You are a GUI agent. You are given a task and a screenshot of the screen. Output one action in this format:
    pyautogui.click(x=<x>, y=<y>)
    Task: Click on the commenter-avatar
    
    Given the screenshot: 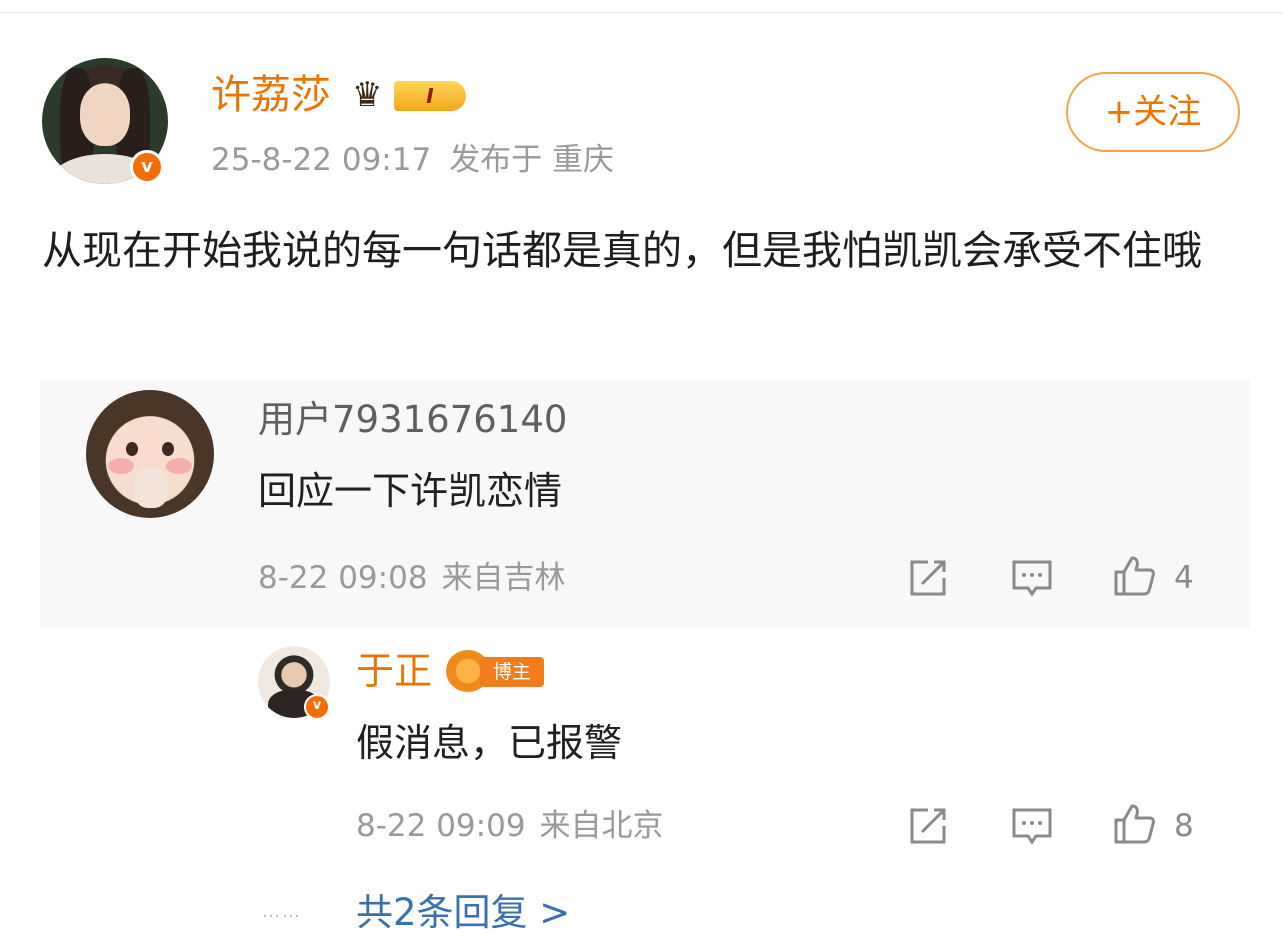 What is the action you would take?
    pyautogui.click(x=150, y=454)
    